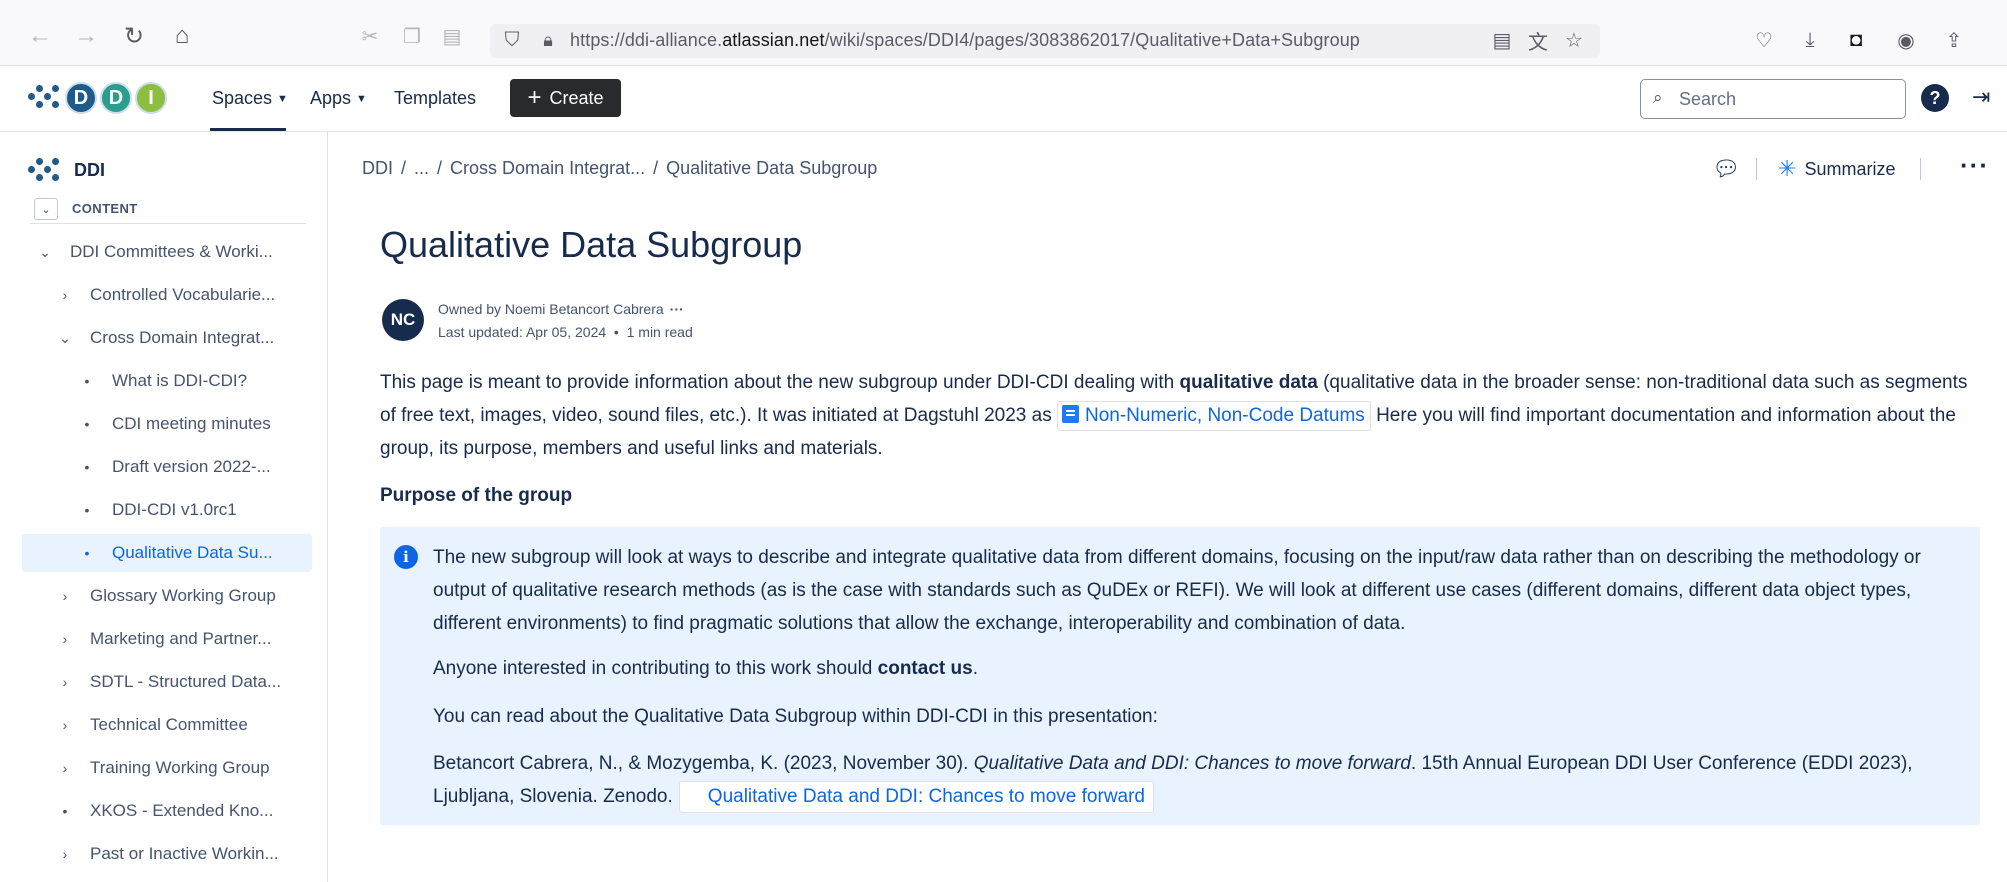 This screenshot has width=2007, height=882. What do you see at coordinates (168, 211) in the screenshot?
I see `content-section-header: ⌄ CONTENT` at bounding box center [168, 211].